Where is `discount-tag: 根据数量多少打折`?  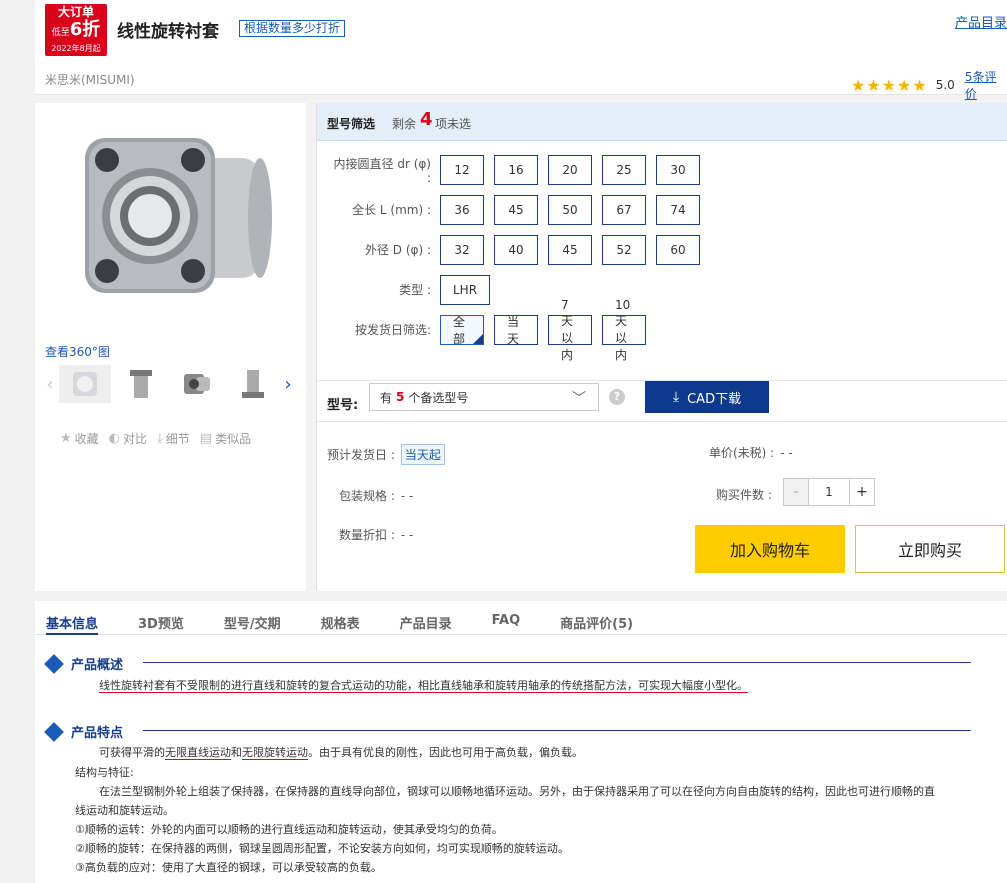 discount-tag: 根据数量多少打折 is located at coordinates (292, 28).